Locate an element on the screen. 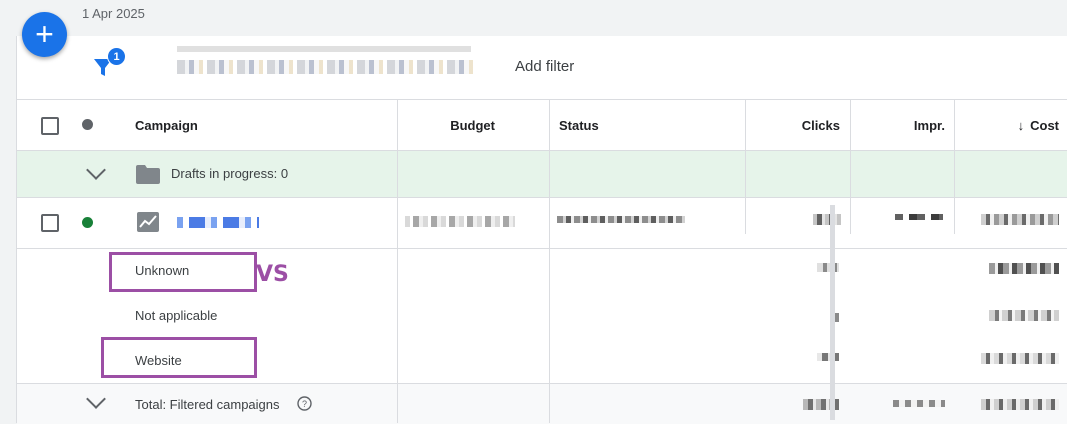 This screenshot has height=424, width=1067. segment-label: Unknown is located at coordinates (162, 270).